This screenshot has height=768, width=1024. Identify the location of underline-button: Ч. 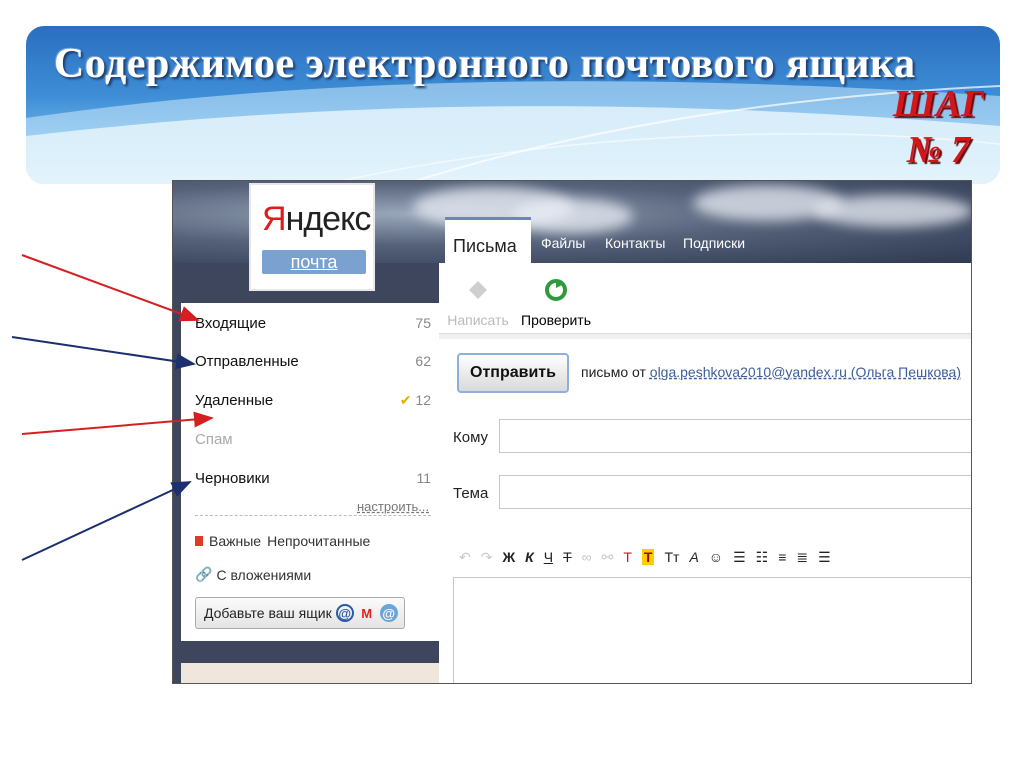
(548, 557).